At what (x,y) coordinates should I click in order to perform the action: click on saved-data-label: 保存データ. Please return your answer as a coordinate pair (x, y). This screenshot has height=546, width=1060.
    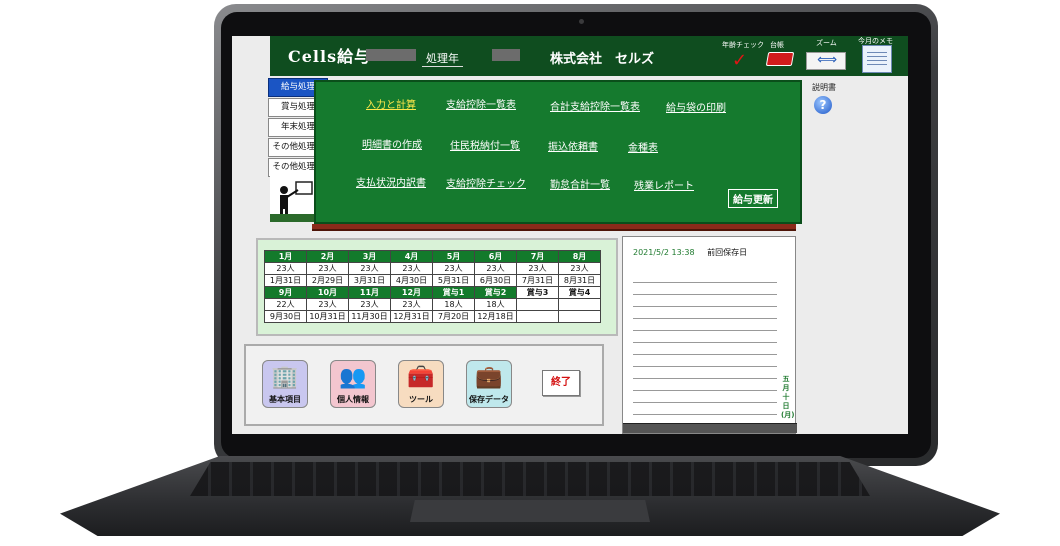
    Looking at the image, I should click on (489, 399).